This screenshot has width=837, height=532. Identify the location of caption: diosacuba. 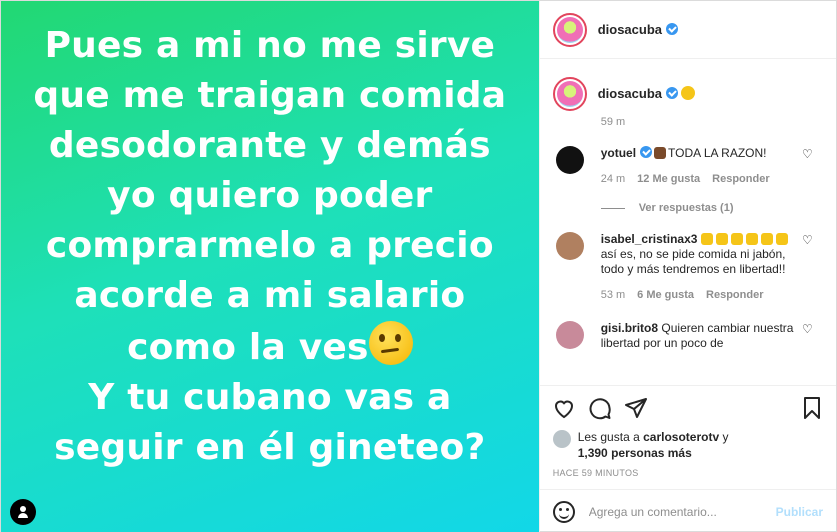
(694, 94).